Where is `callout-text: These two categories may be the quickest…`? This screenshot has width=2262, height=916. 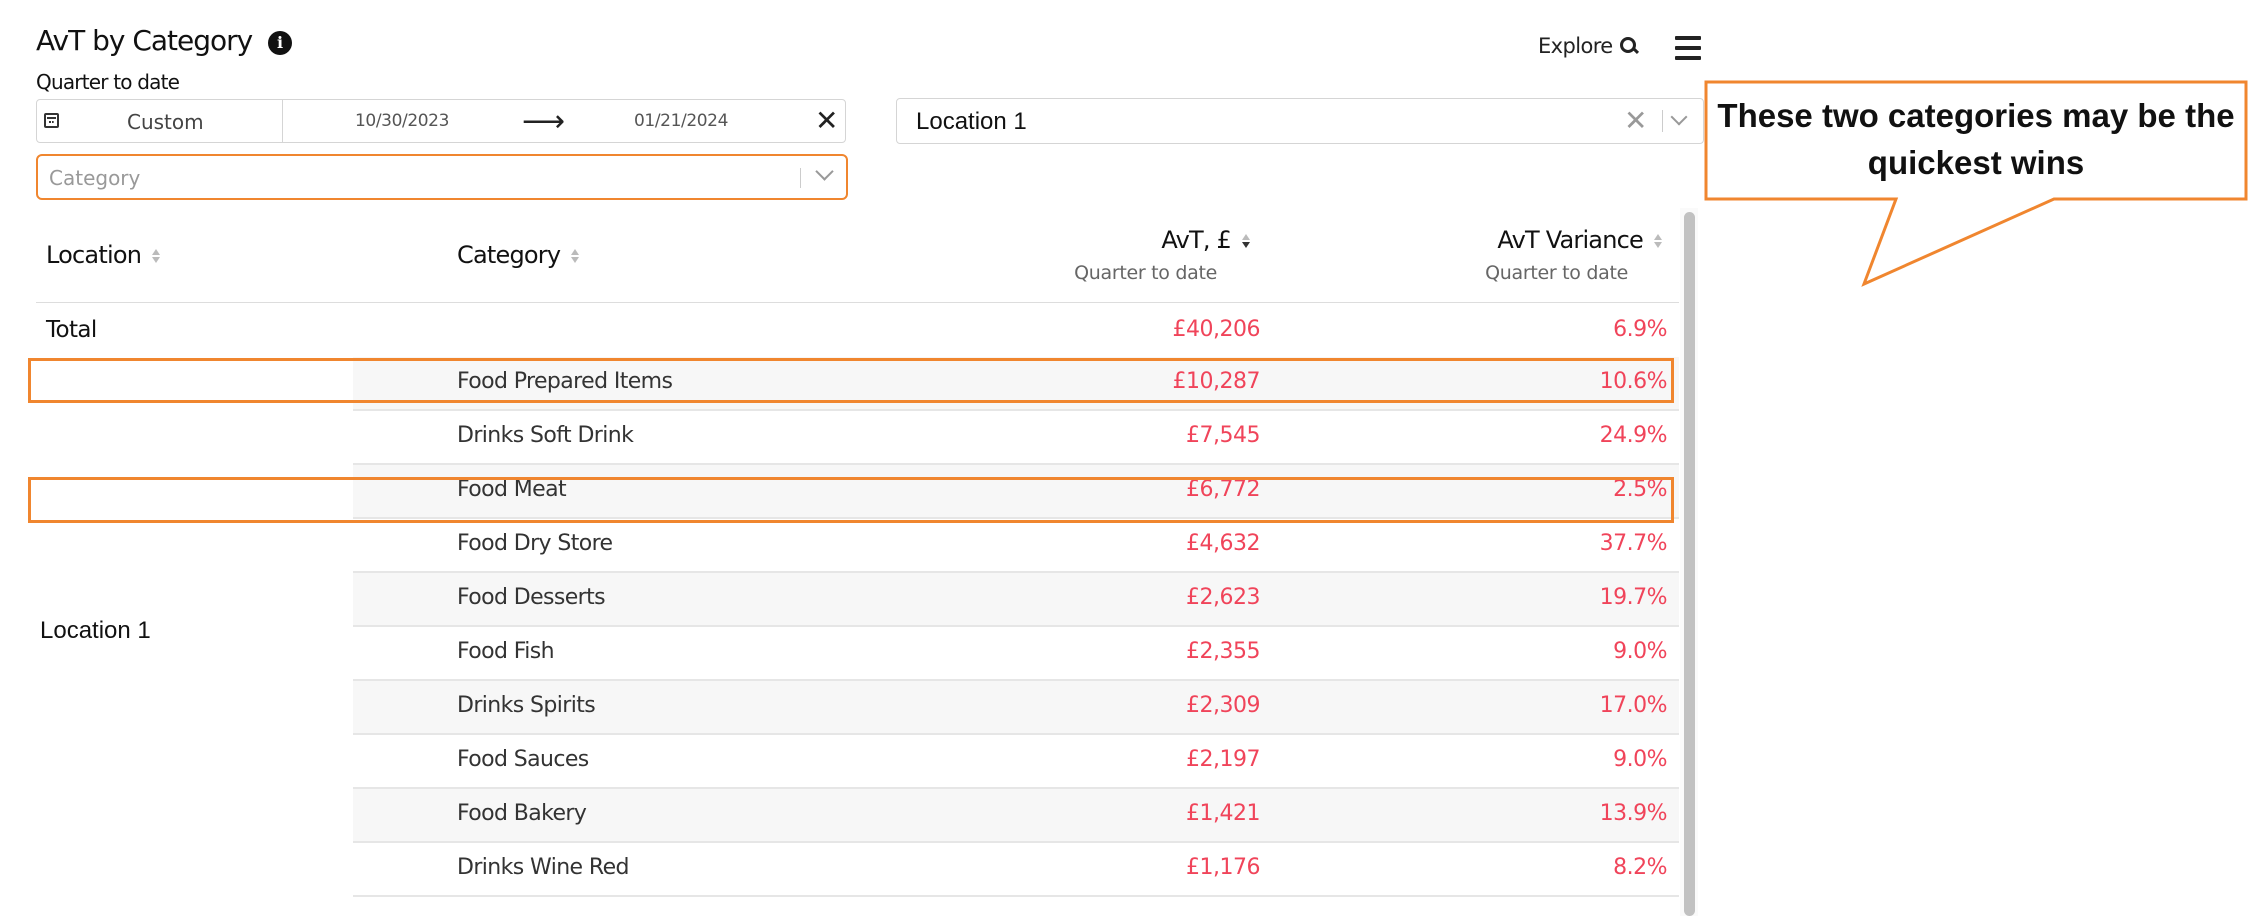
callout-text: These two categories may be the quickest… is located at coordinates (1976, 139).